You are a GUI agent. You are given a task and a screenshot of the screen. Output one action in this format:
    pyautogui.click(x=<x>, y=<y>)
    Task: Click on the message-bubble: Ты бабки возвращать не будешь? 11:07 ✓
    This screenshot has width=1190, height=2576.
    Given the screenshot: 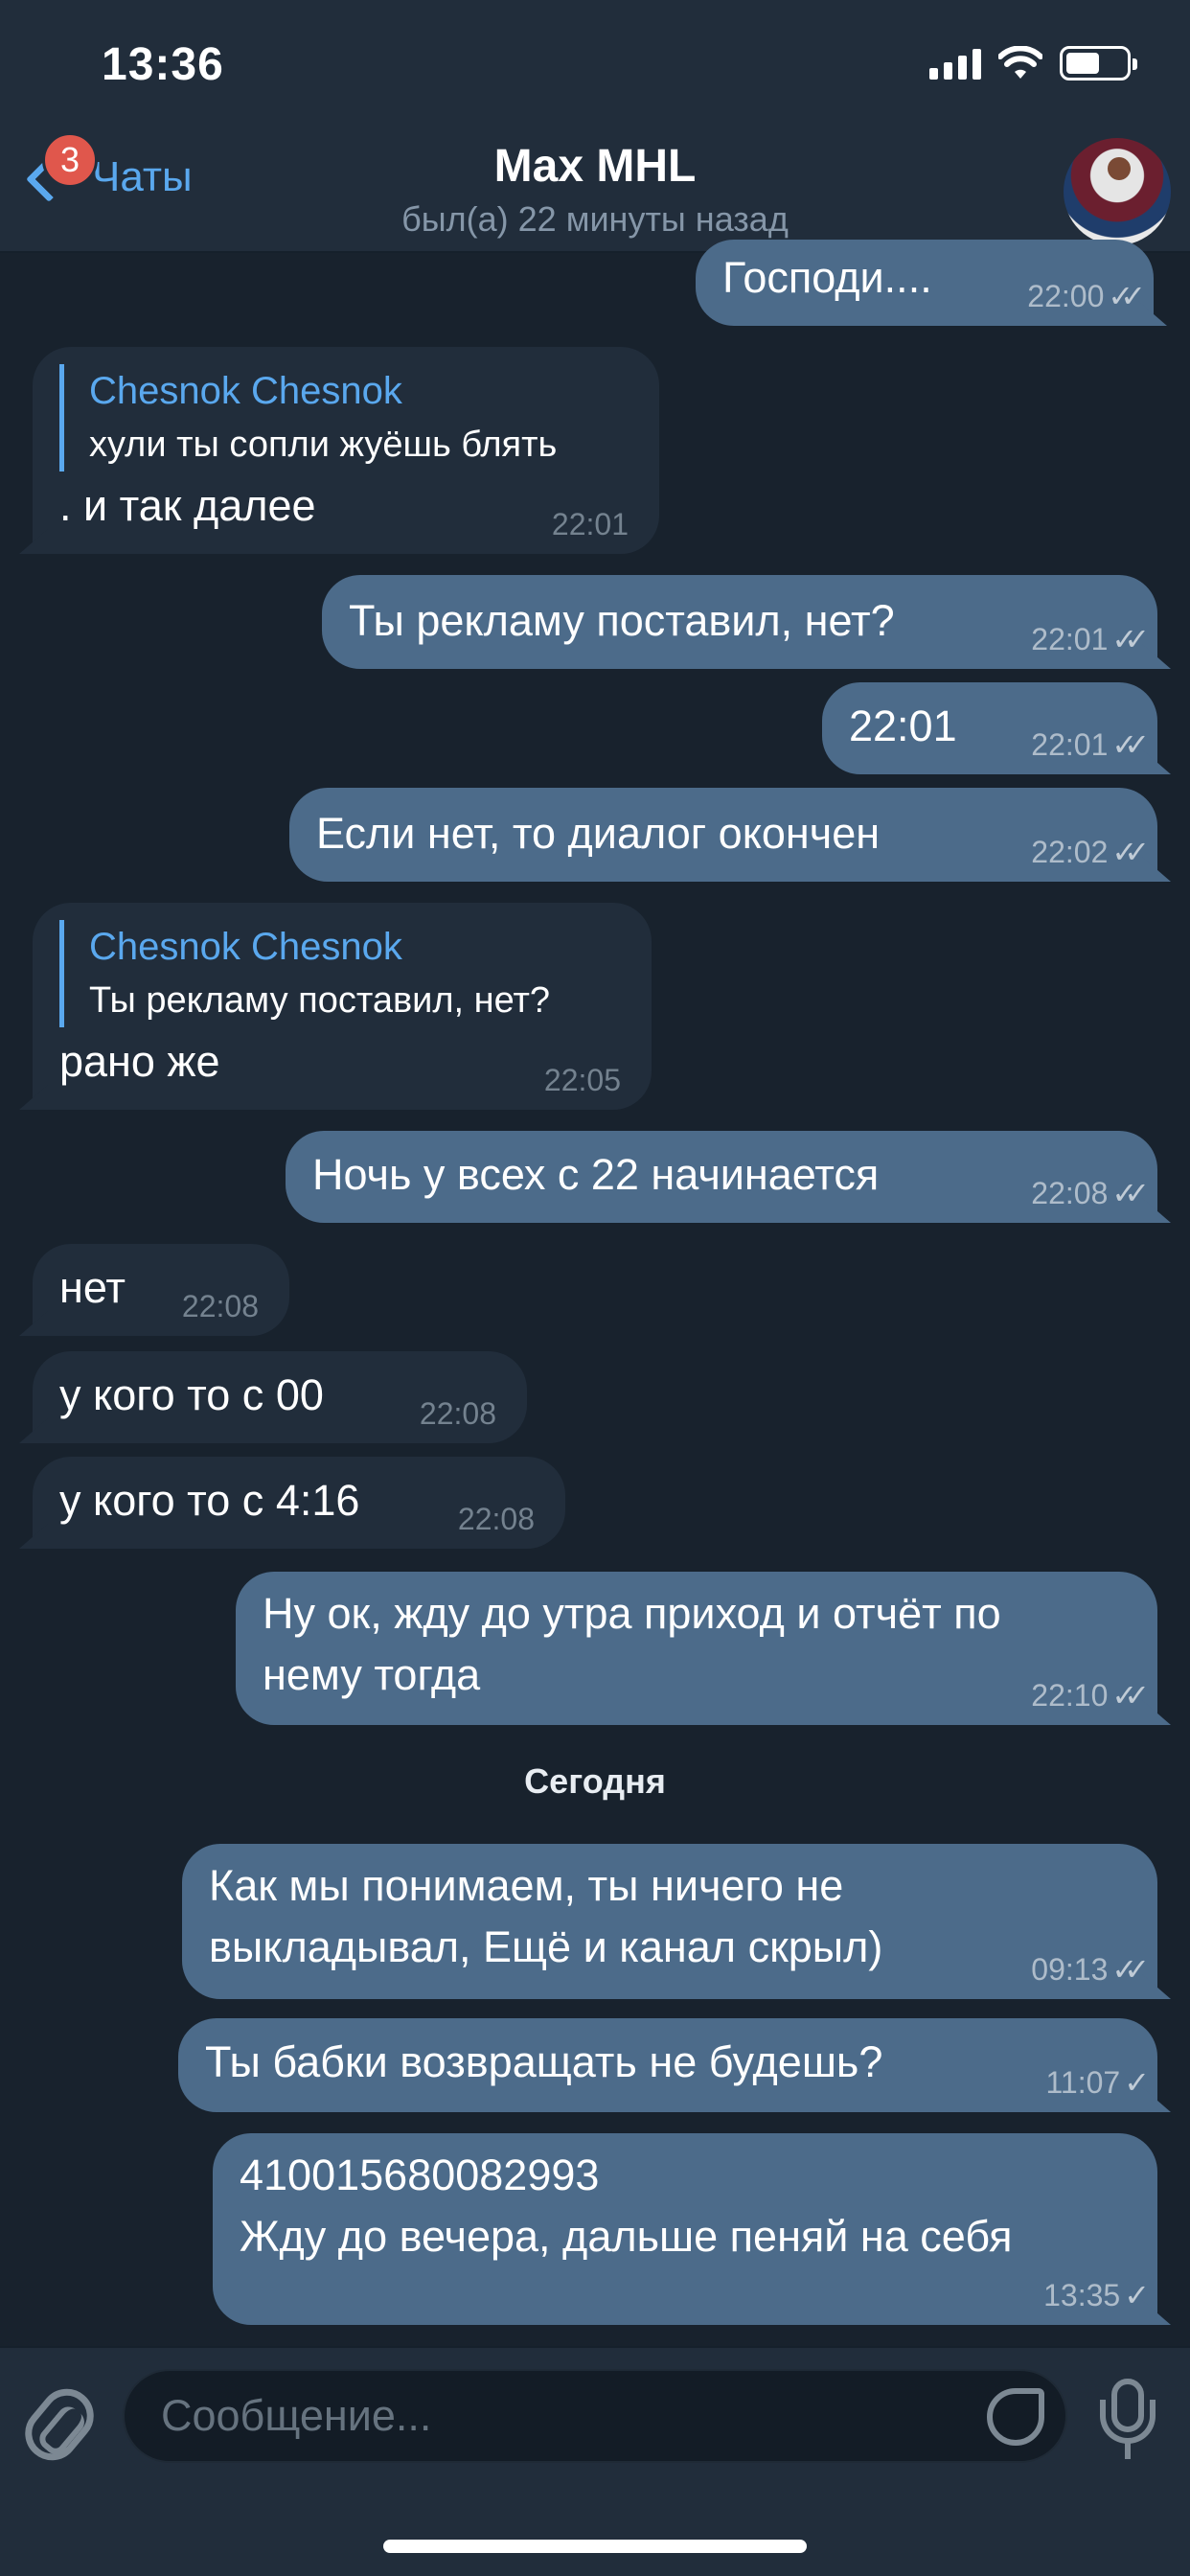 What is the action you would take?
    pyautogui.click(x=668, y=2065)
    